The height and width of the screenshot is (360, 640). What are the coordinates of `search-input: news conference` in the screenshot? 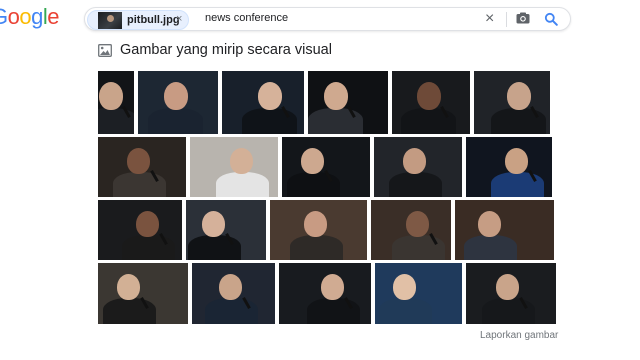 It's located at (246, 18).